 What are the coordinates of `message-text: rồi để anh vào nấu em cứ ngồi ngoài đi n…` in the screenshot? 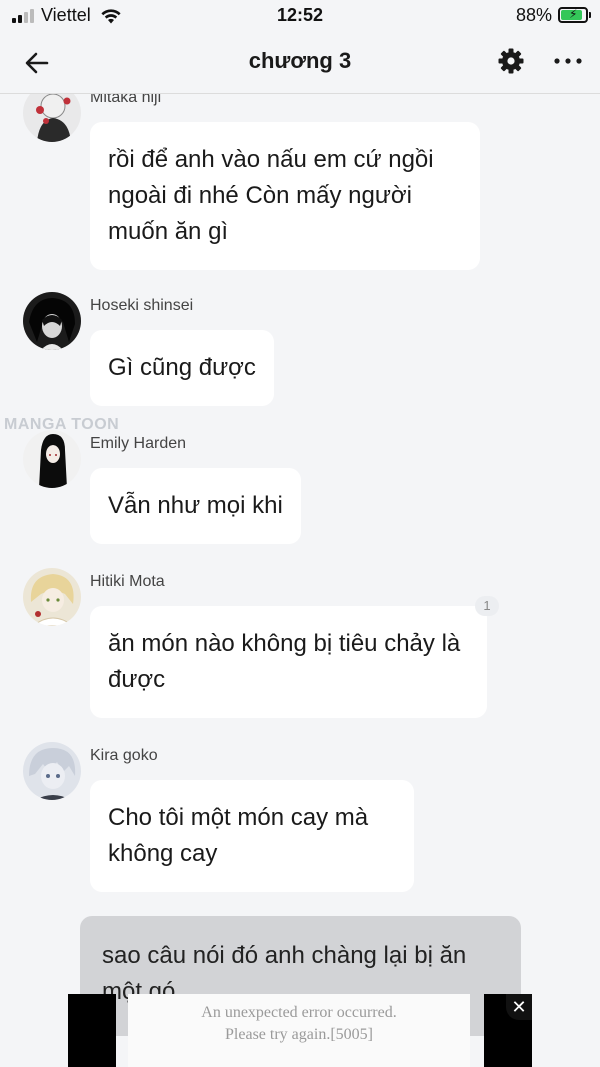 It's located at (271, 195).